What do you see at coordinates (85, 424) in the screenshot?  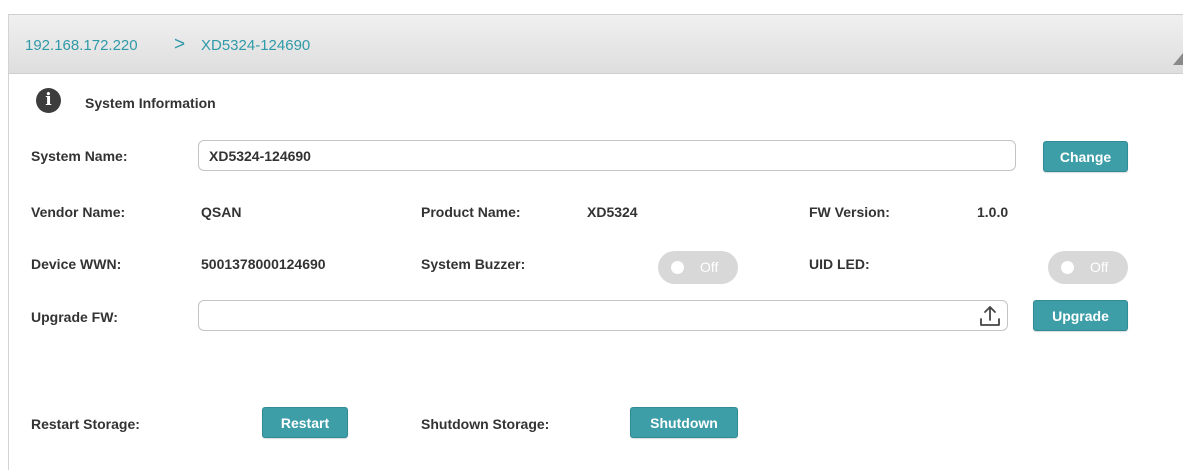 I see `restart-storage-label: Restart Storage:` at bounding box center [85, 424].